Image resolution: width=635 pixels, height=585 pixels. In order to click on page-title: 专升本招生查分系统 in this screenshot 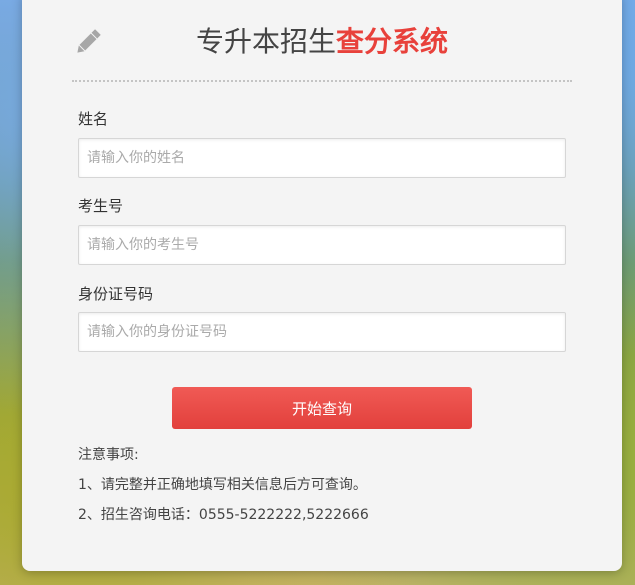, I will do `click(322, 42)`.